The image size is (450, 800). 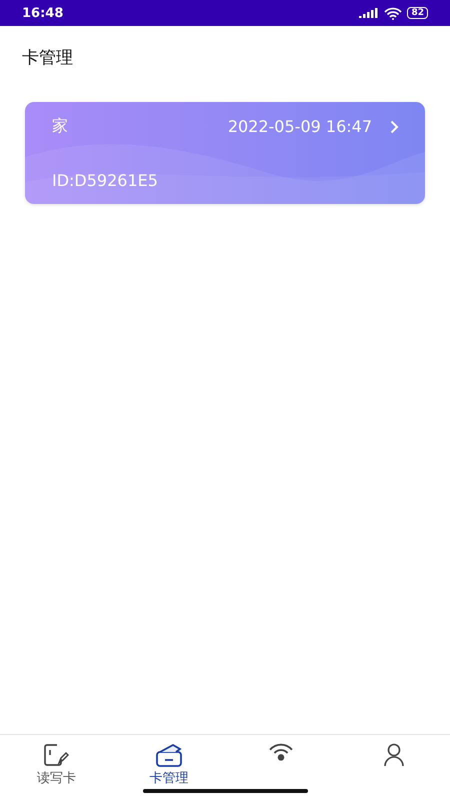 I want to click on tab: 卡管理, so click(x=168, y=762).